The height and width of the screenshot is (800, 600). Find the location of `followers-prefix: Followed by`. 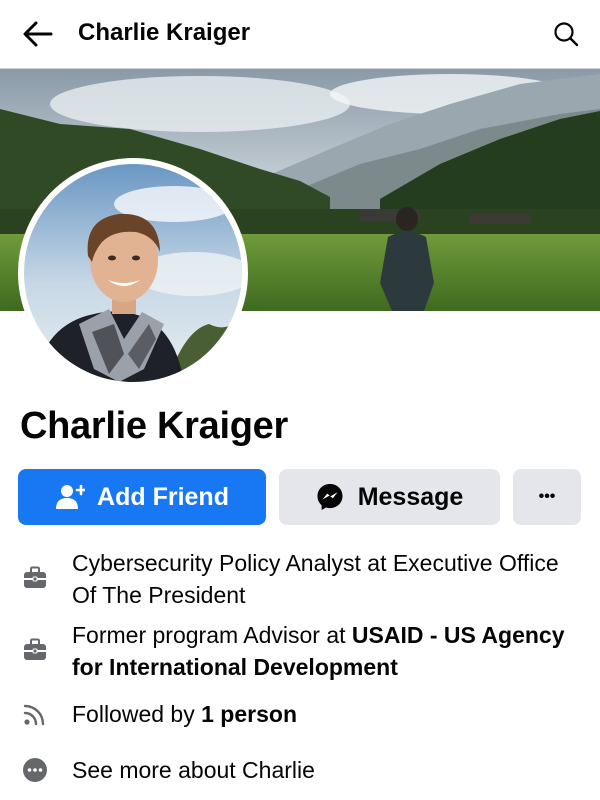

followers-prefix: Followed by is located at coordinates (137, 714).